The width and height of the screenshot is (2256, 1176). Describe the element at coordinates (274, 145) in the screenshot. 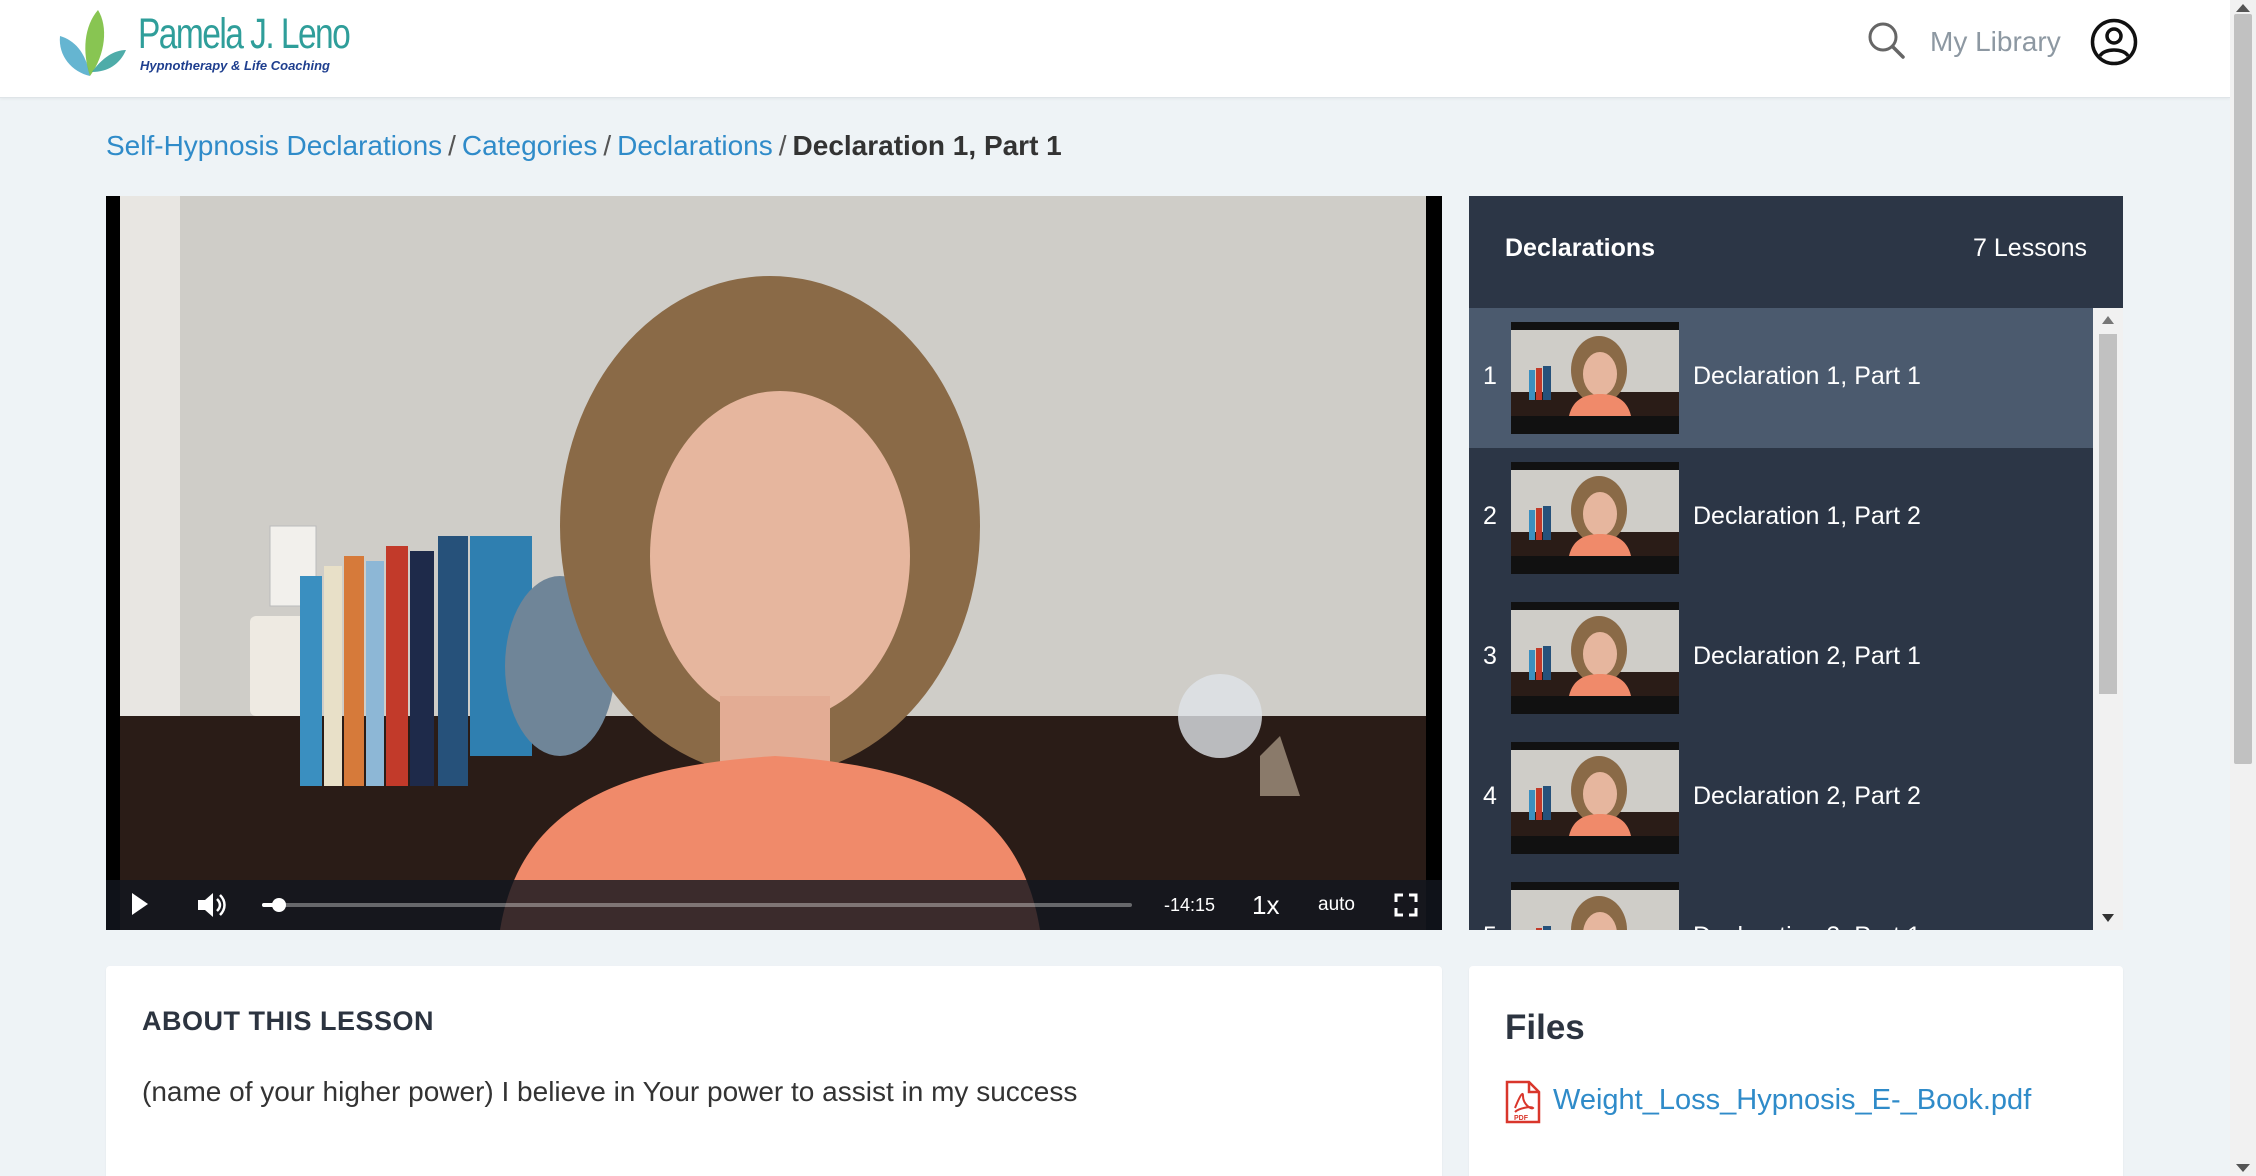

I see `breadcrumb-link-course: Self-Hypnosis Declarations` at that location.